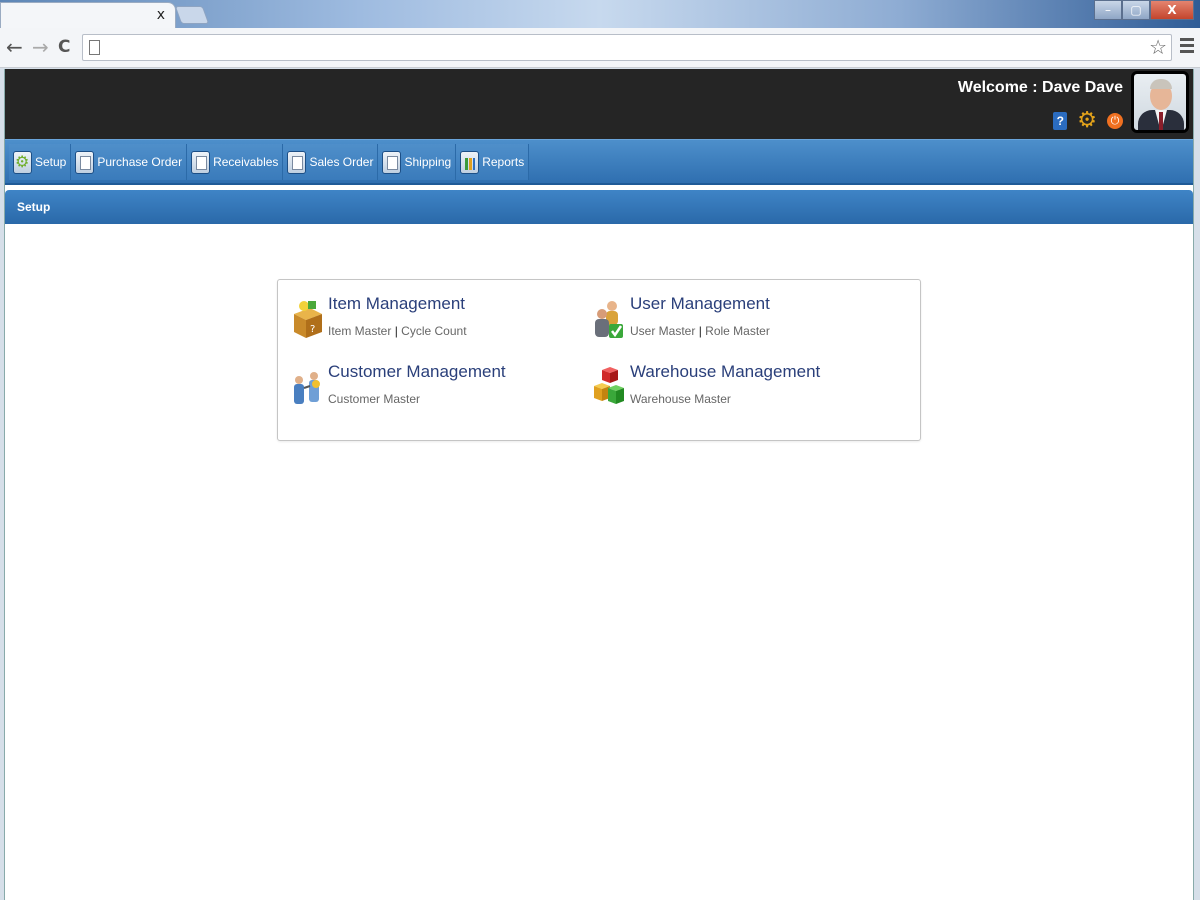  Describe the element at coordinates (40, 47) in the screenshot. I see `forward-arrow-icon: →` at that location.